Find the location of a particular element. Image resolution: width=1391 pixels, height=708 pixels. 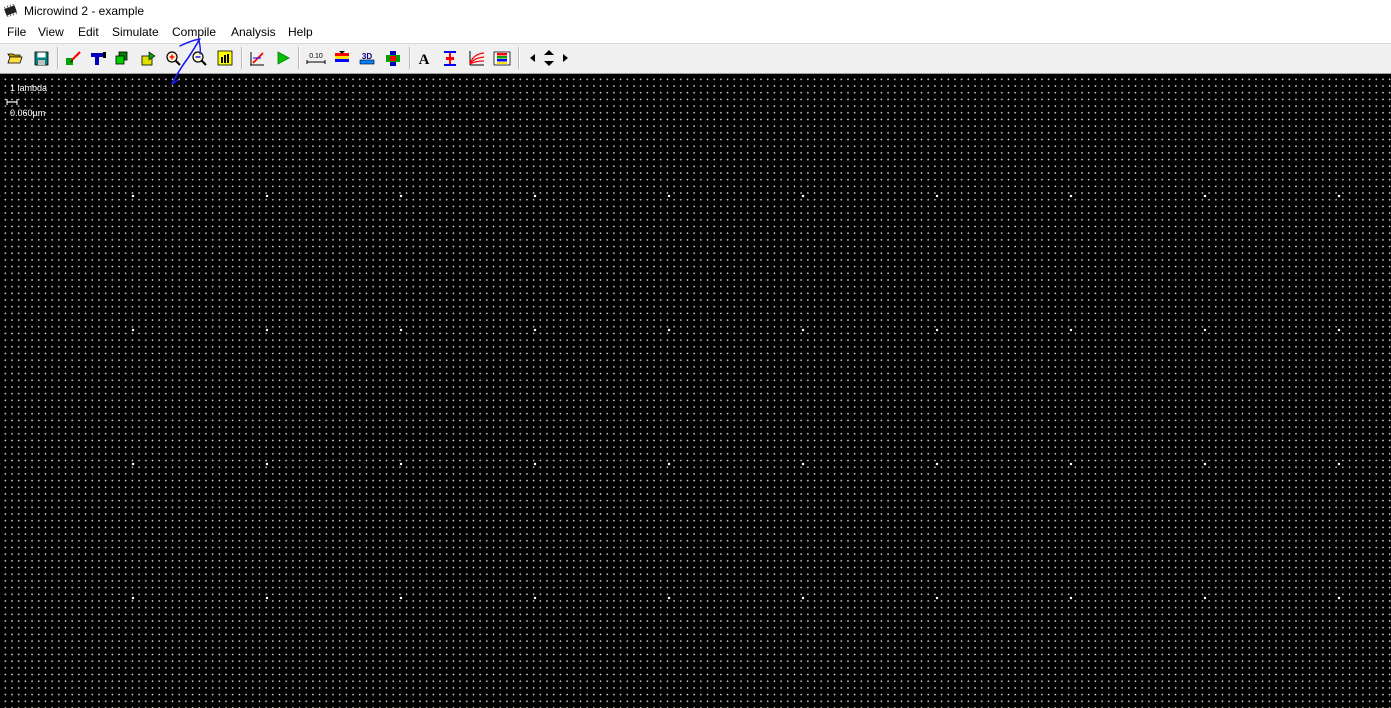

open-folder-icon is located at coordinates (15, 58).